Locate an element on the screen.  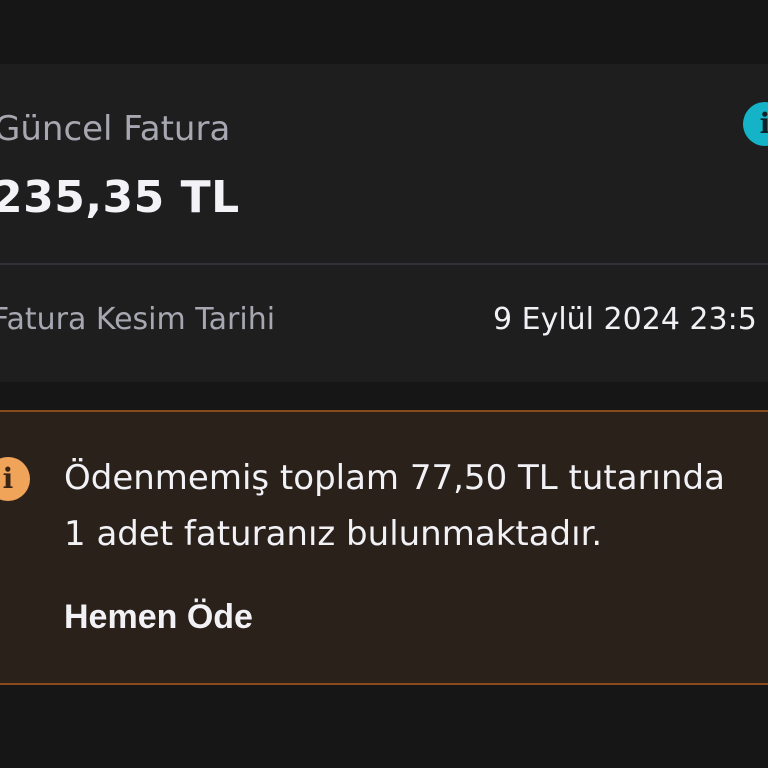
warning-message-line-2: 1 adet faturanız bulunmaktadır. is located at coordinates (333, 534).